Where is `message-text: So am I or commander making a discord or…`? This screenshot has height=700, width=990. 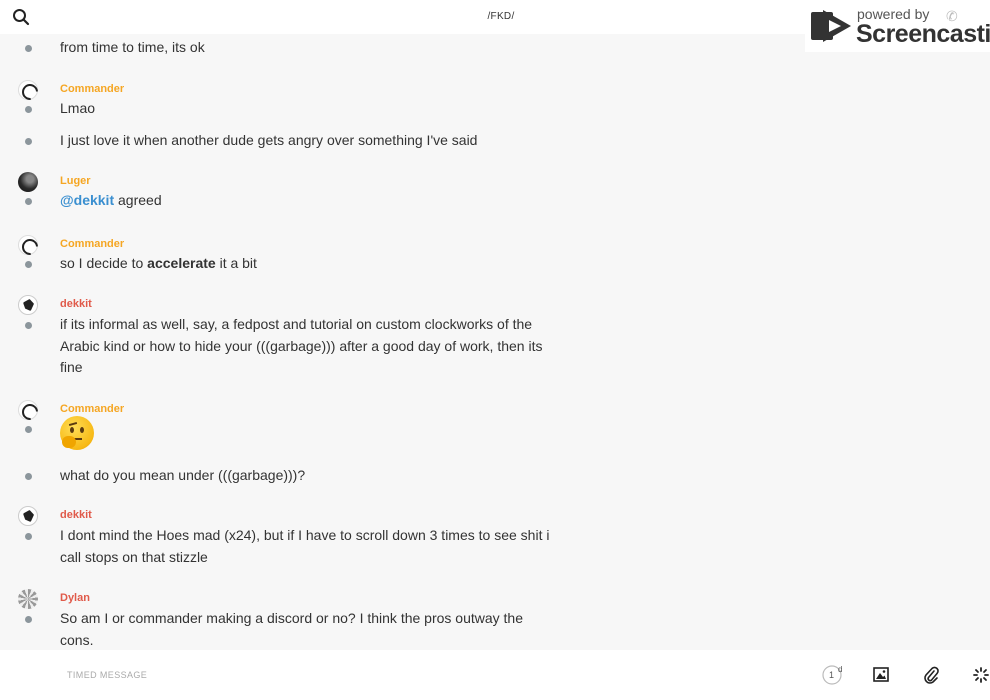 message-text: So am I or commander making a discord or… is located at coordinates (292, 629).